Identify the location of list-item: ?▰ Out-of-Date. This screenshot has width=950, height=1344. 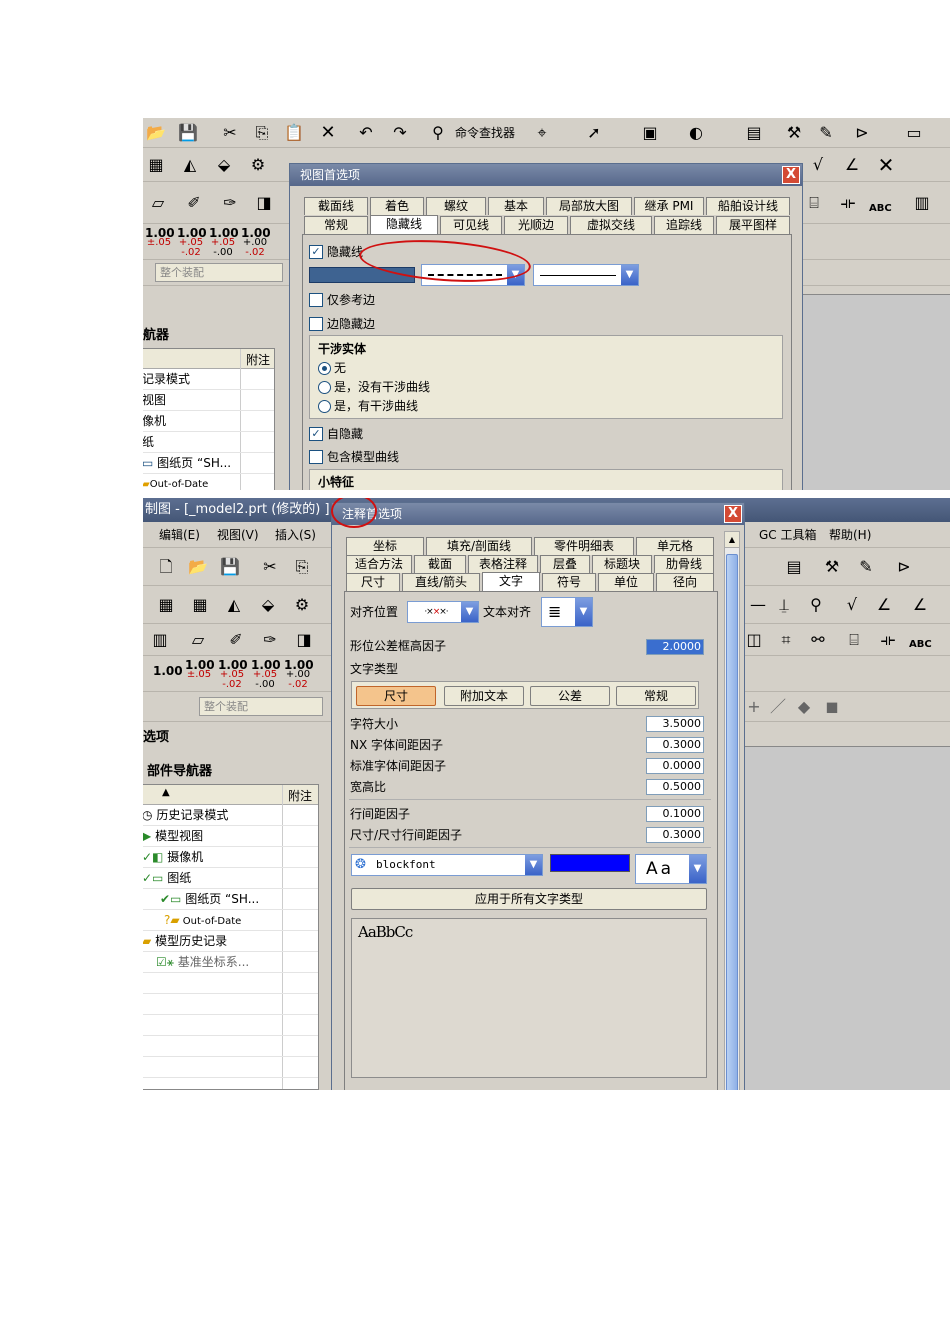
(230, 920).